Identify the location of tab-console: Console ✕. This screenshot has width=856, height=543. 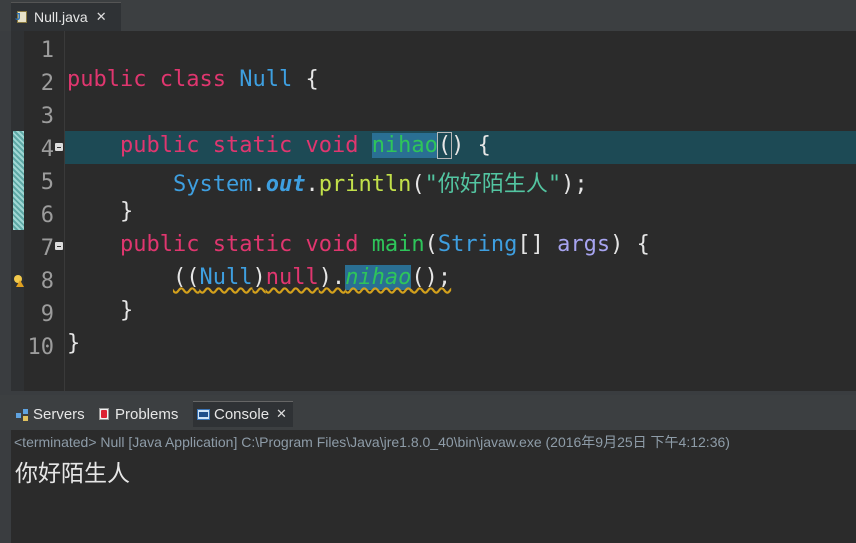
(243, 414).